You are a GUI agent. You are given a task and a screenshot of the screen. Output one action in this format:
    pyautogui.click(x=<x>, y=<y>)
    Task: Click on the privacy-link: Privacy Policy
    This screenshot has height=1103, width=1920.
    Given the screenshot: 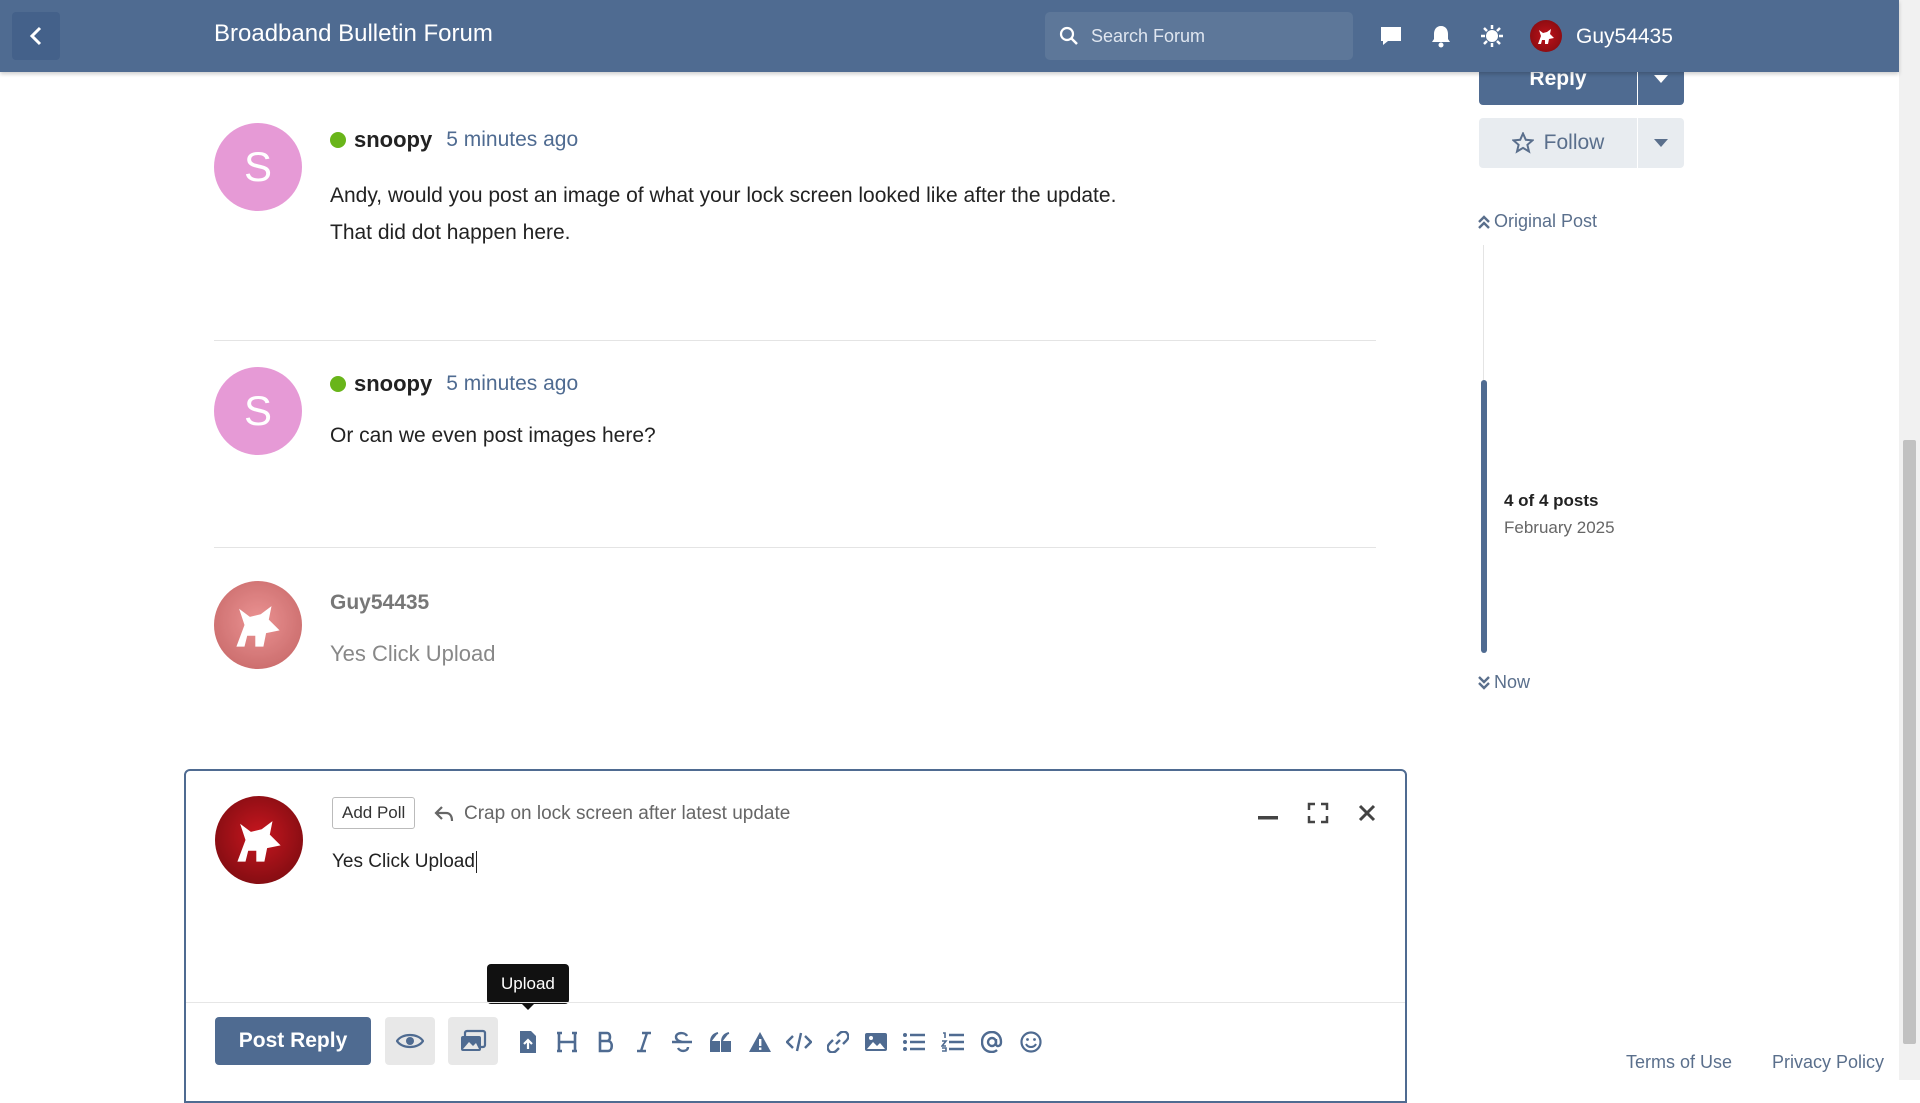 What is the action you would take?
    pyautogui.click(x=1828, y=1062)
    